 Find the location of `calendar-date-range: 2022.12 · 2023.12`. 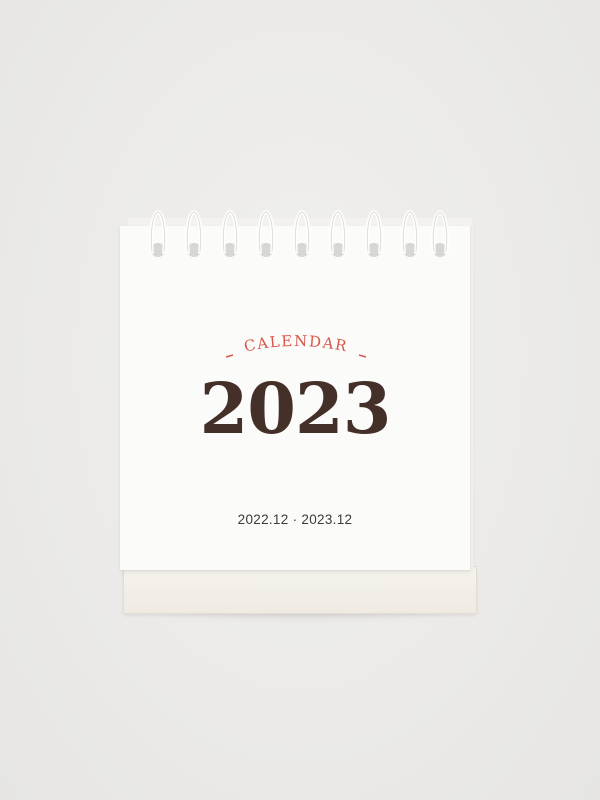

calendar-date-range: 2022.12 · 2023.12 is located at coordinates (295, 519).